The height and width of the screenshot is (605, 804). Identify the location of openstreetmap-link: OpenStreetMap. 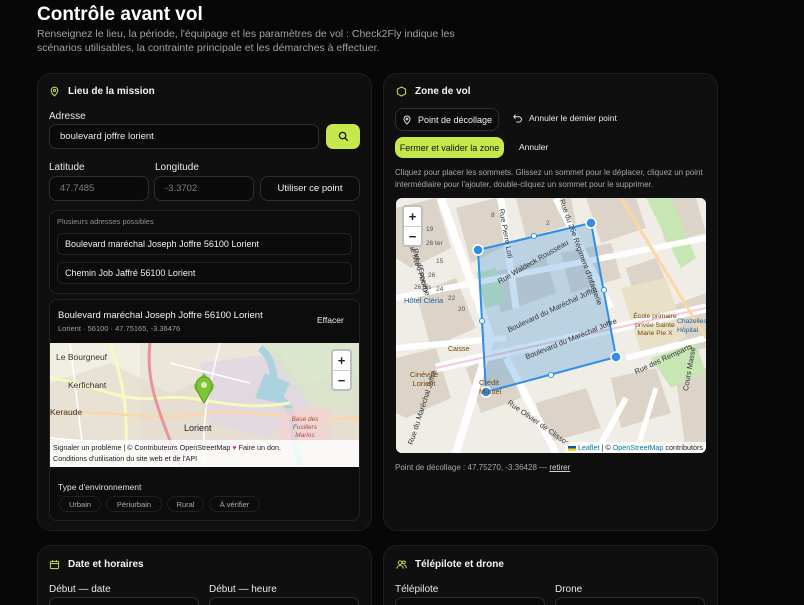
(638, 447).